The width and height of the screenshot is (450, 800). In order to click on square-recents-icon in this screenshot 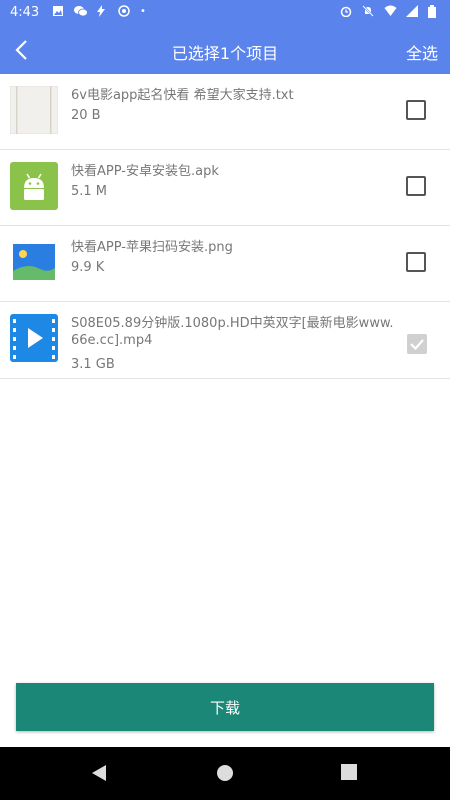, I will do `click(349, 772)`.